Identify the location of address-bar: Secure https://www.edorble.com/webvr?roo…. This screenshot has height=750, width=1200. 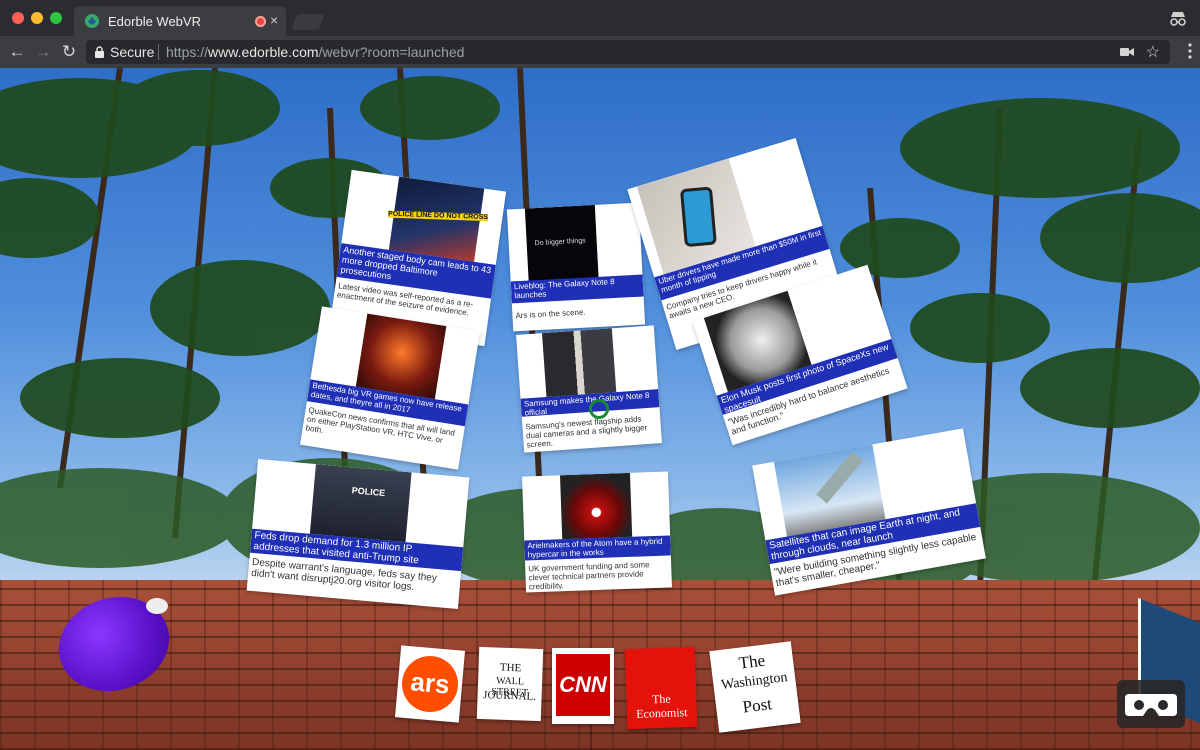
(628, 52).